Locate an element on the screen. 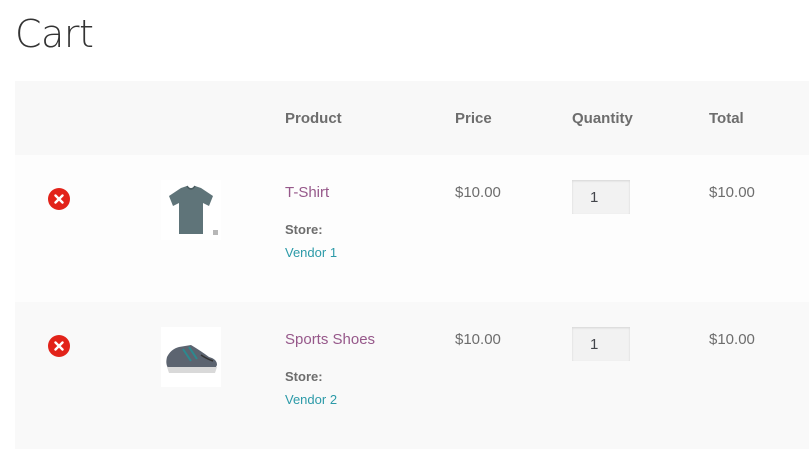 The width and height of the screenshot is (809, 449). product-link: T-Shirt is located at coordinates (370, 192).